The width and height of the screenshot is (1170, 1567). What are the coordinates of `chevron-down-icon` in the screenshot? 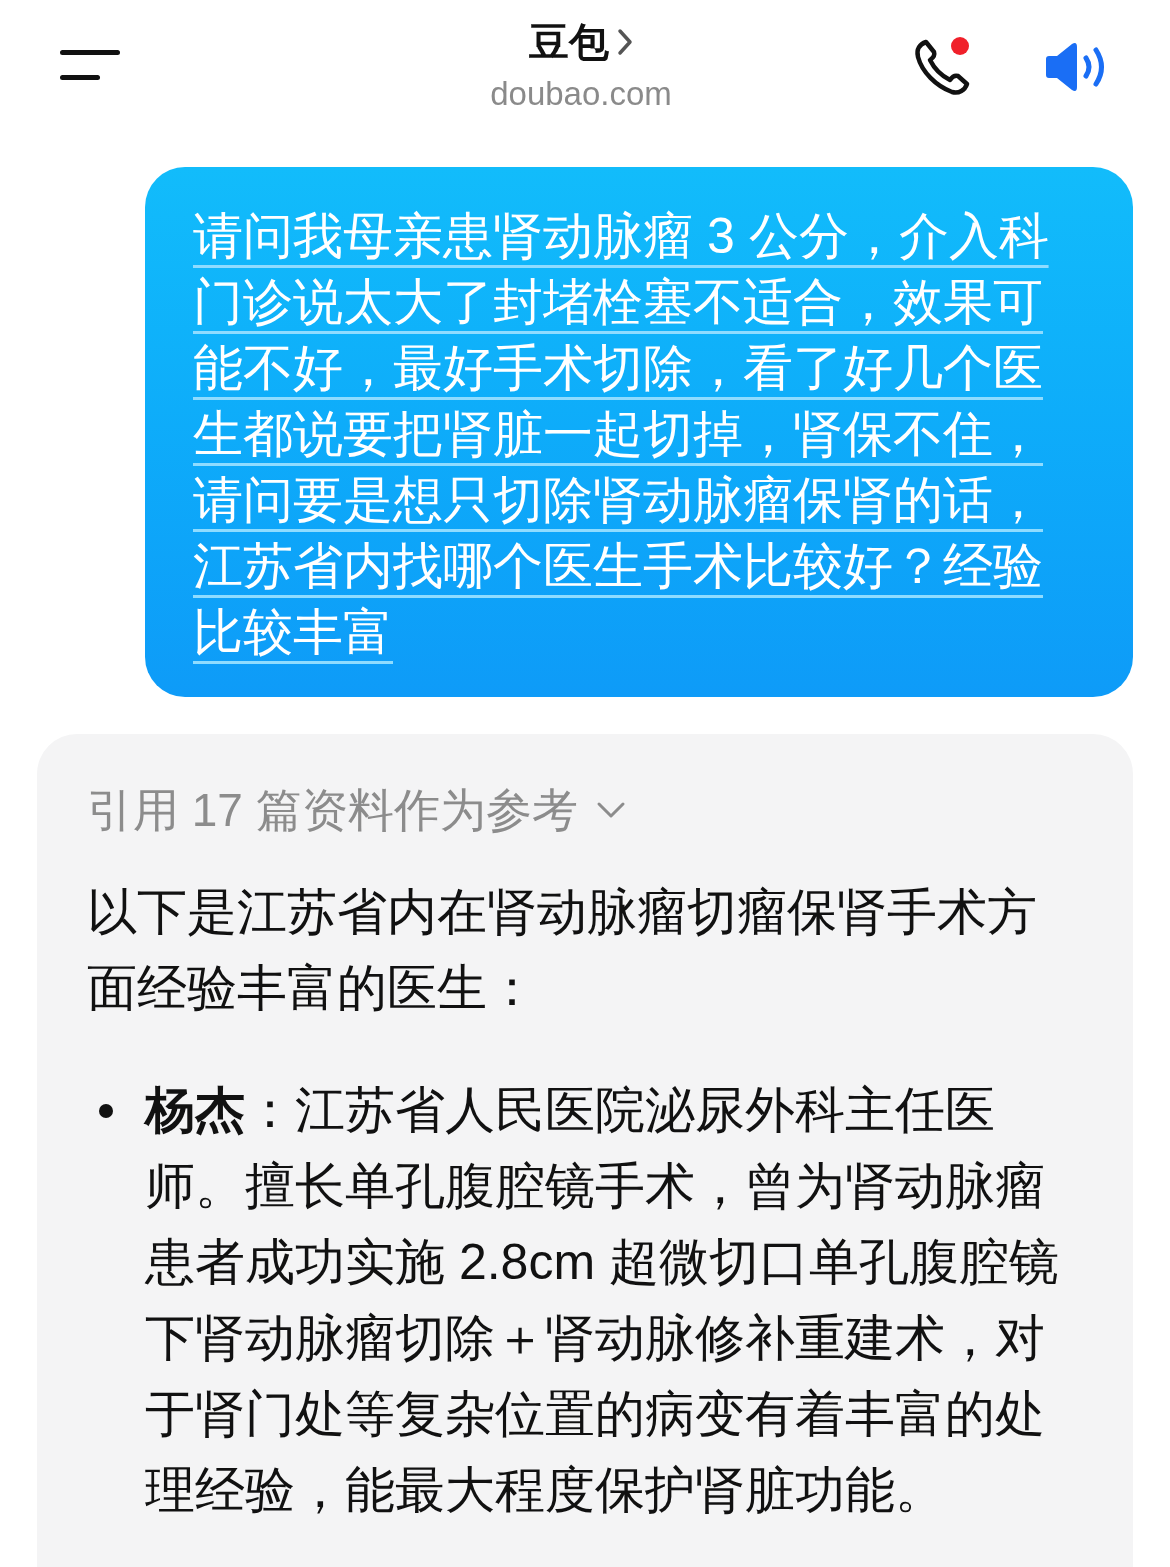 It's located at (610, 810).